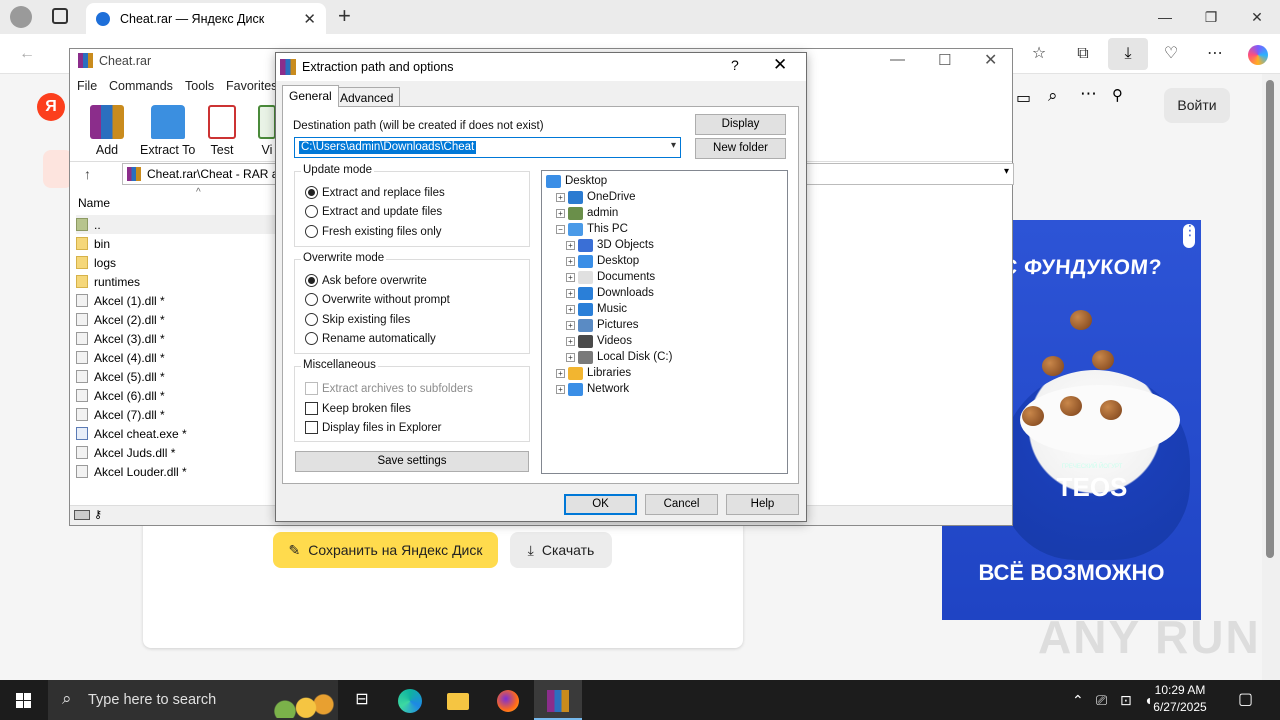 The width and height of the screenshot is (1280, 720). I want to click on favorites-icon: ☆, so click(1039, 54).